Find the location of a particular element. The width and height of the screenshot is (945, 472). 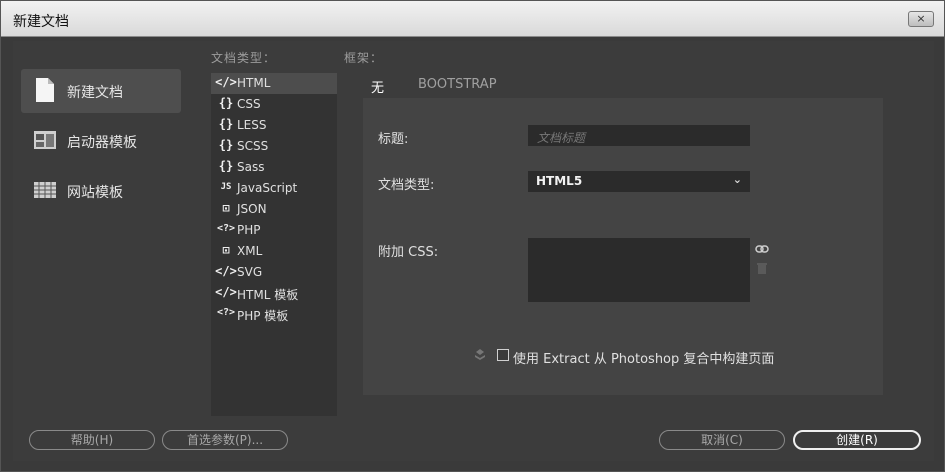

doctype-value: HTML5 is located at coordinates (559, 181).